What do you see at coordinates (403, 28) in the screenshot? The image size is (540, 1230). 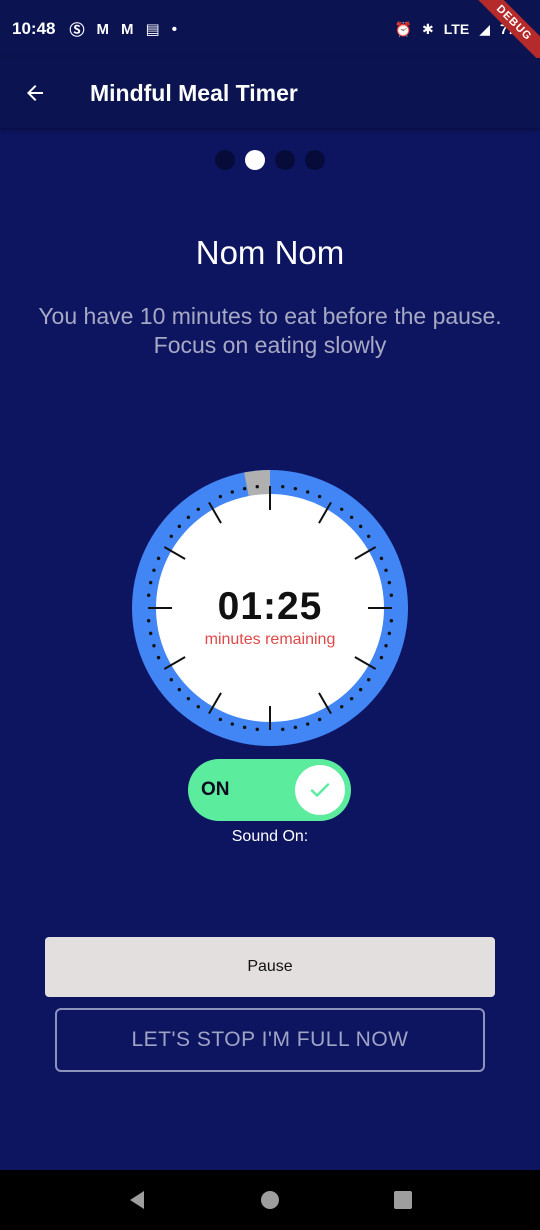 I see `alarm-icon: ⏰` at bounding box center [403, 28].